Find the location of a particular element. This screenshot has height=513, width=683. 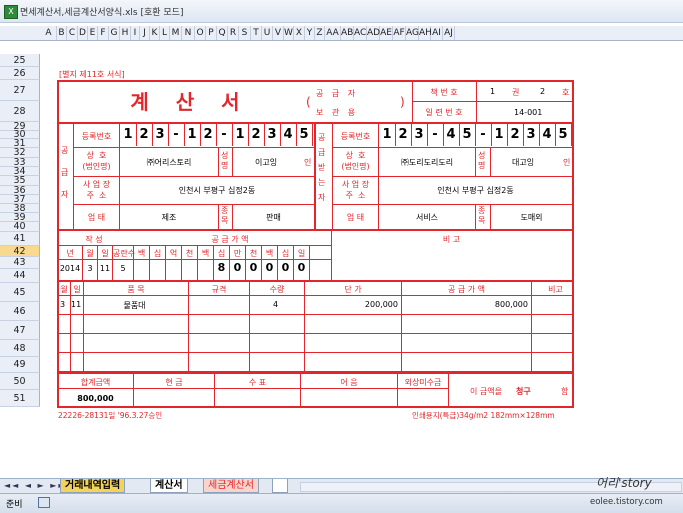

column-header-cell: E is located at coordinates (93, 33).